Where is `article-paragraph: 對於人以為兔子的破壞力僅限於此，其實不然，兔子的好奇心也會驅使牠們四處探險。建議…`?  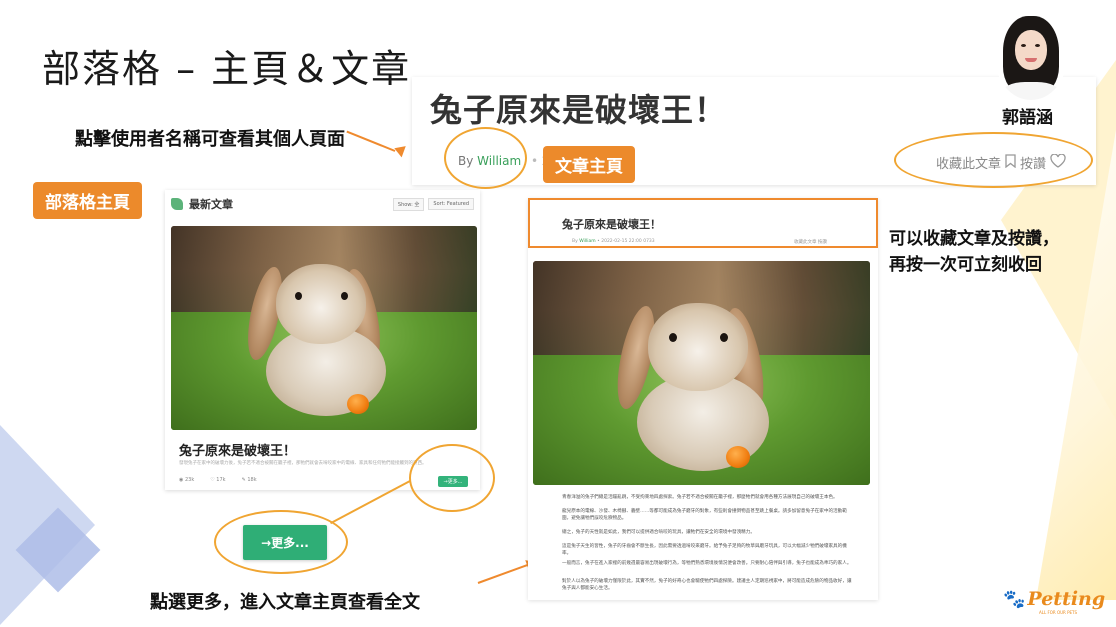
article-paragraph: 對於人以為兔子的破壞力僅限於此，其實不然，兔子的好奇心也會驅使牠們四處探險。建議… is located at coordinates (707, 585).